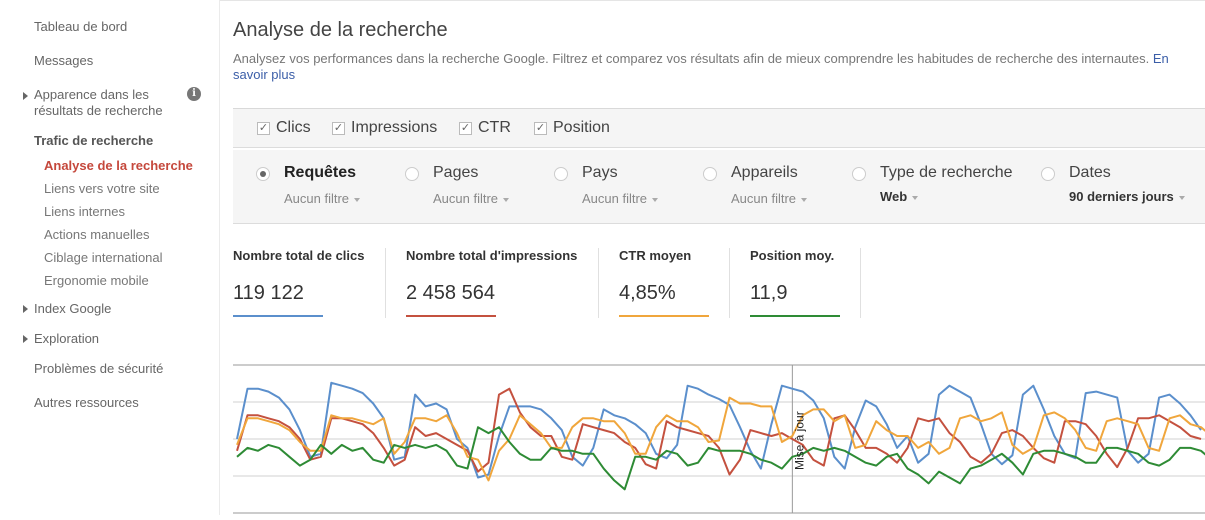 The width and height of the screenshot is (1205, 520). What do you see at coordinates (84, 212) in the screenshot?
I see `sidebar-subitem-internal-links: Liens internes` at bounding box center [84, 212].